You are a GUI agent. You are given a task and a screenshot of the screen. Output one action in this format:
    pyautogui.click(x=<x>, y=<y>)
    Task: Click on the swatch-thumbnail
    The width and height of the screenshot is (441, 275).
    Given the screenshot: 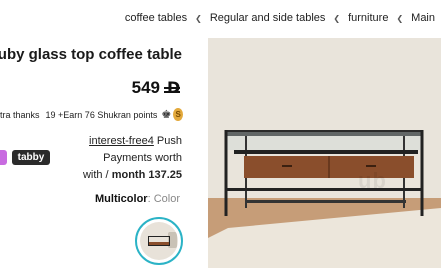 What is the action you would take?
    pyautogui.click(x=159, y=241)
    